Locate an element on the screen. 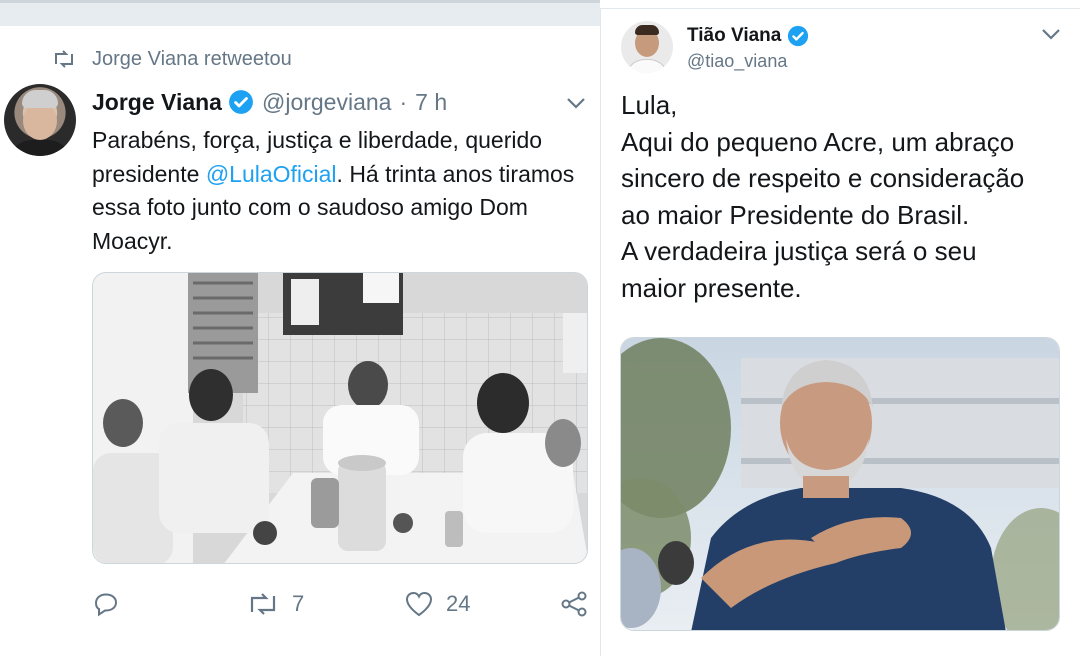 Image resolution: width=1080 pixels, height=656 pixels. like-icon is located at coordinates (419, 604).